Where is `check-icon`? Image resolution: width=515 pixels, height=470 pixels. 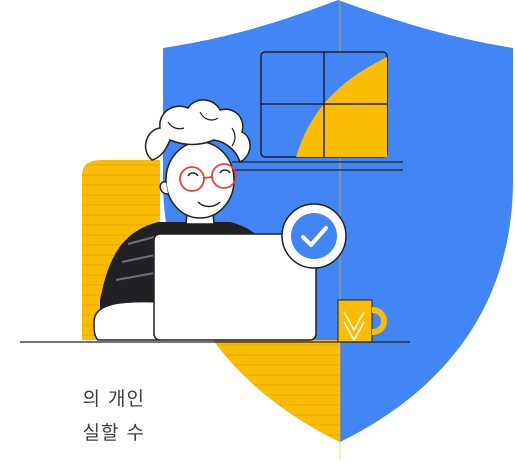
check-icon is located at coordinates (314, 236).